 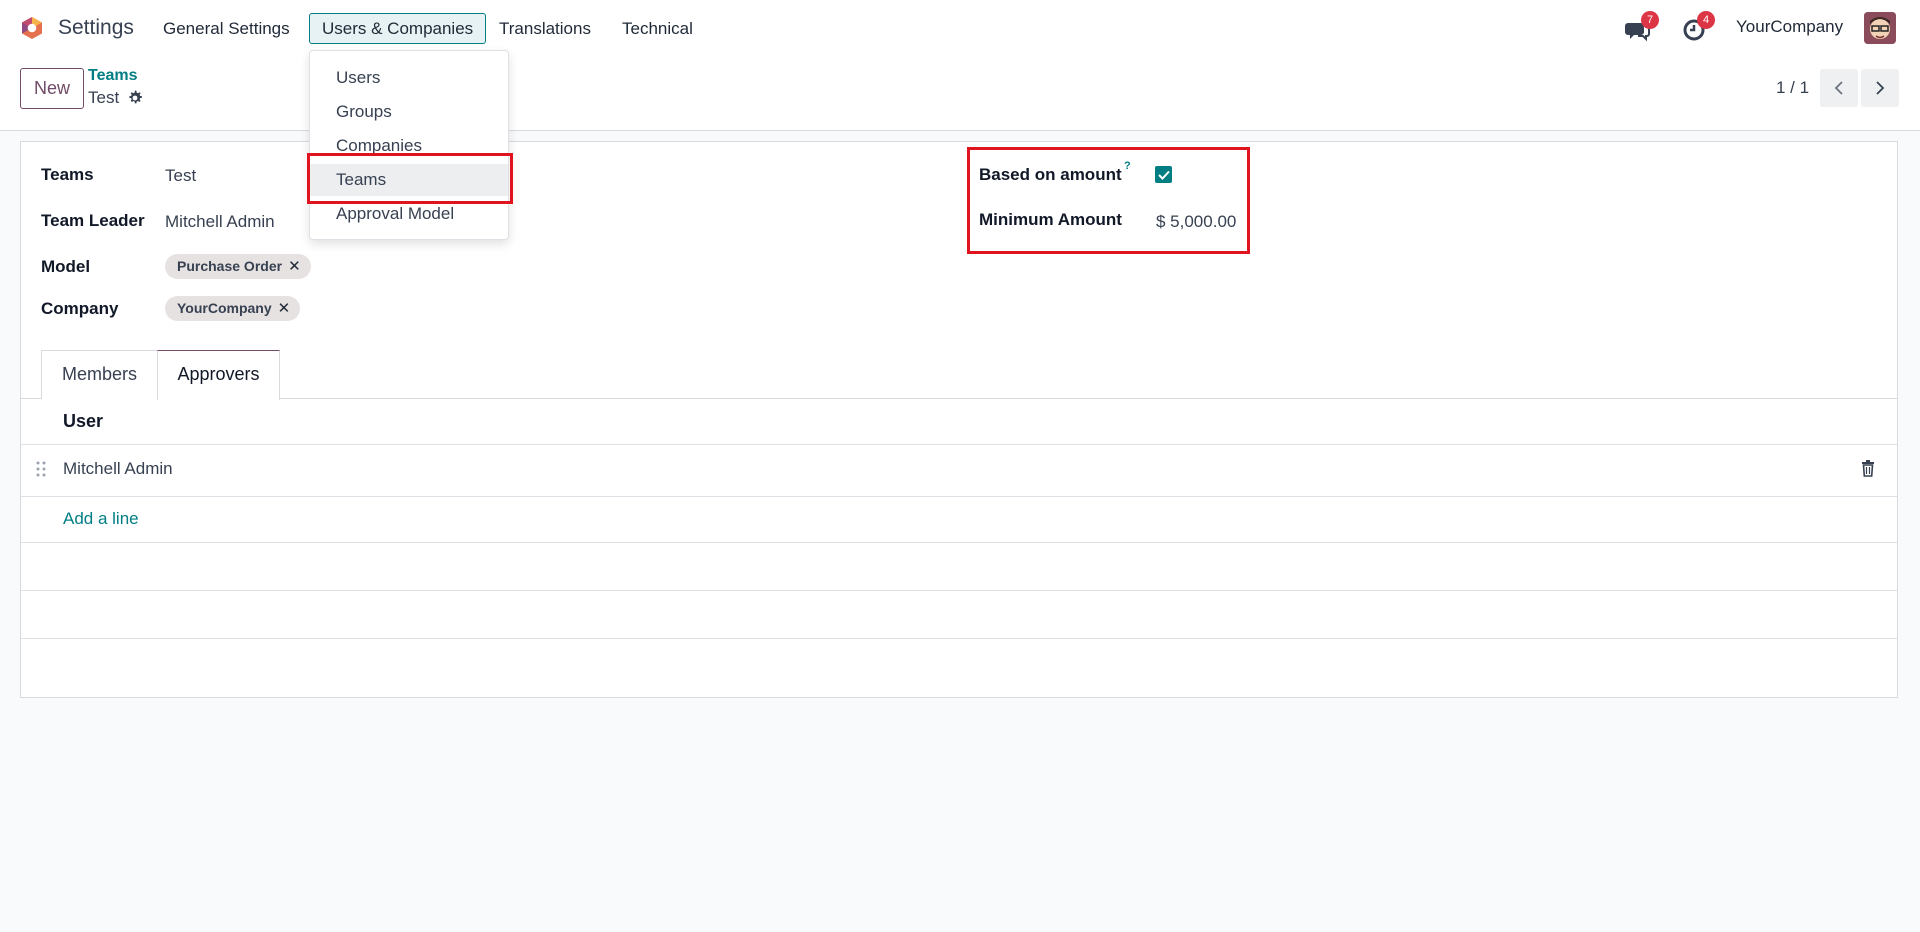 What do you see at coordinates (118, 469) in the screenshot?
I see `approver-row-user: Mitchell Admin` at bounding box center [118, 469].